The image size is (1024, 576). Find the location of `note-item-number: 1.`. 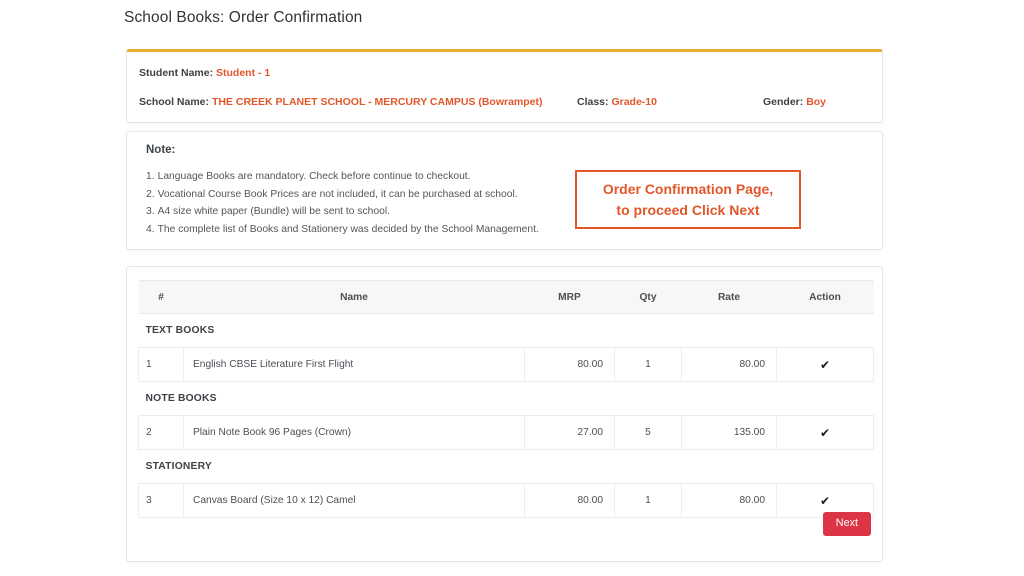

note-item-number: 1. is located at coordinates (150, 176).